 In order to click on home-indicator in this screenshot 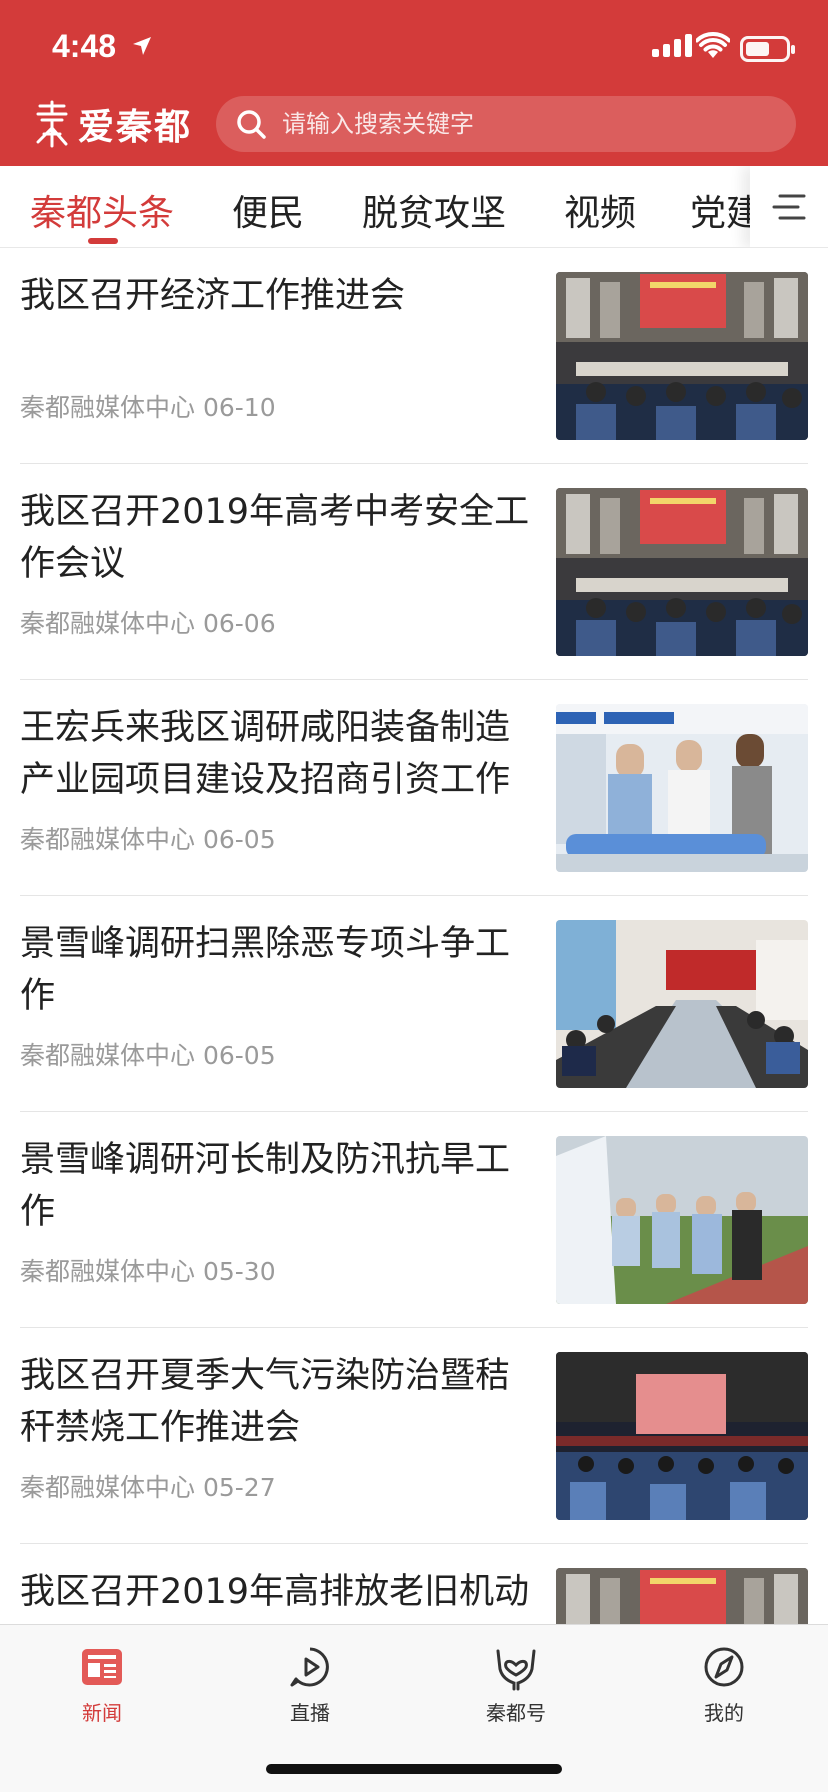, I will do `click(414, 1769)`.